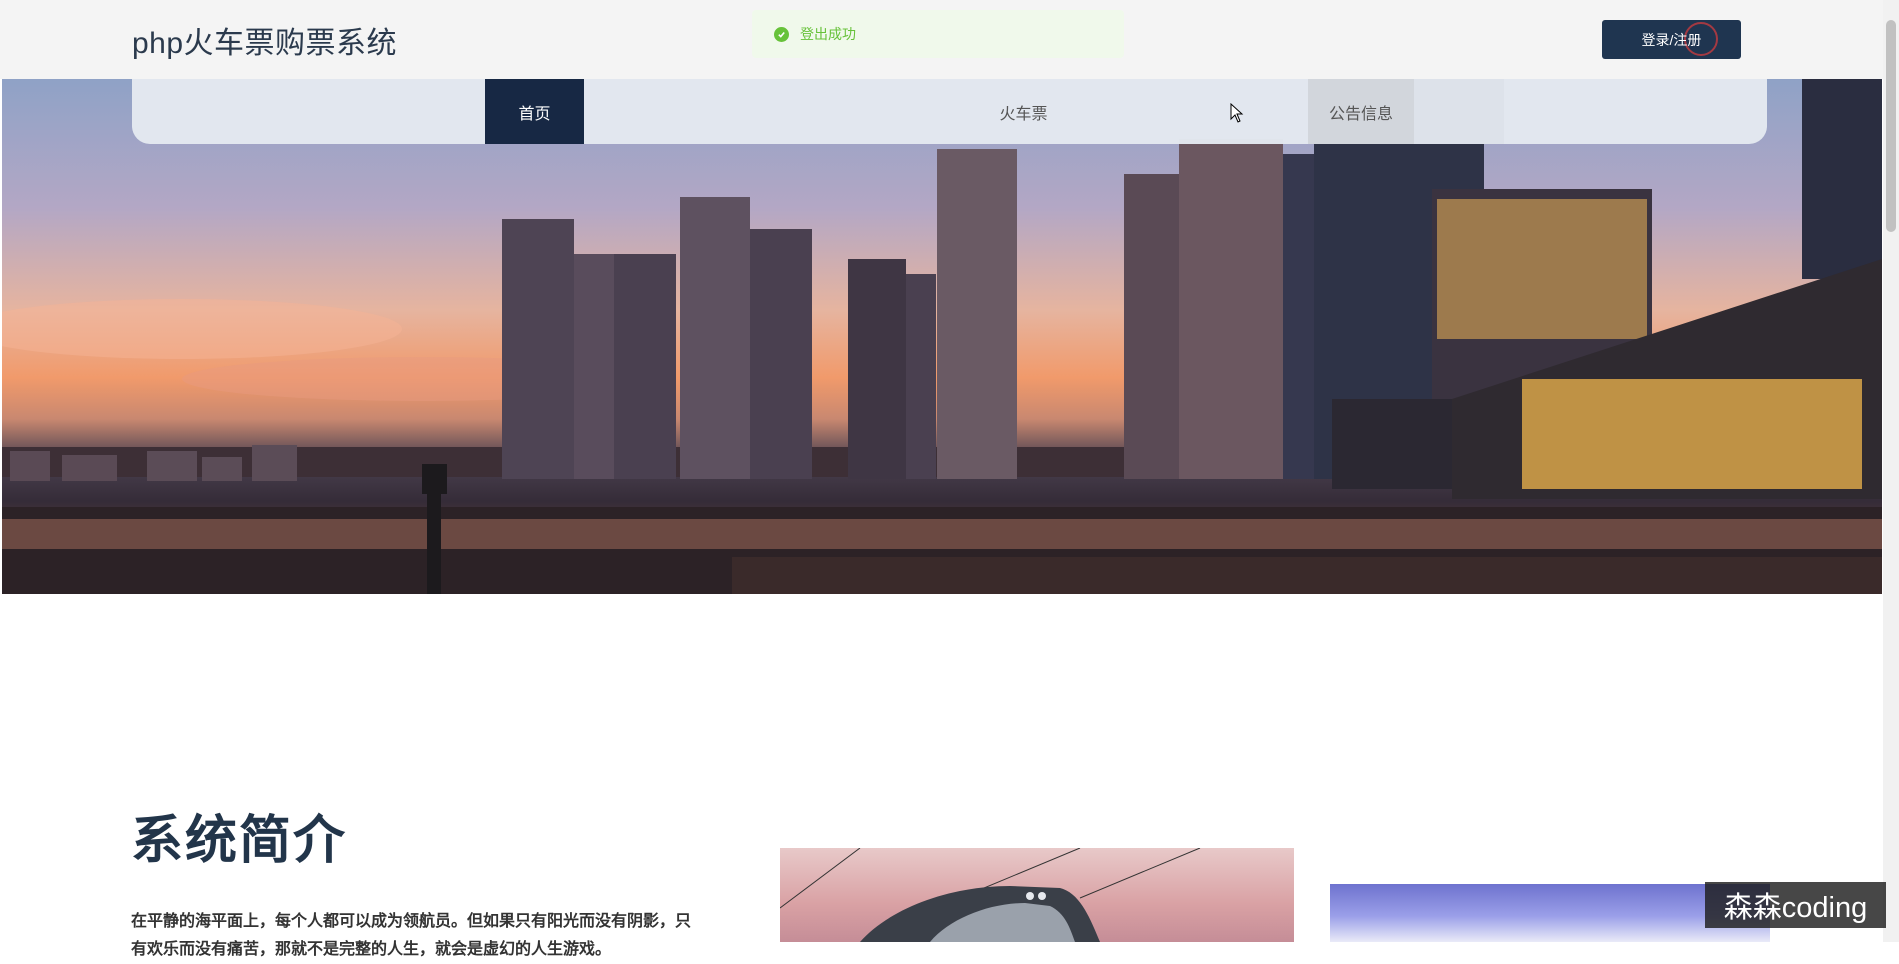 This screenshot has height=964, width=1899. What do you see at coordinates (781, 34) in the screenshot?
I see `check-circle-icon` at bounding box center [781, 34].